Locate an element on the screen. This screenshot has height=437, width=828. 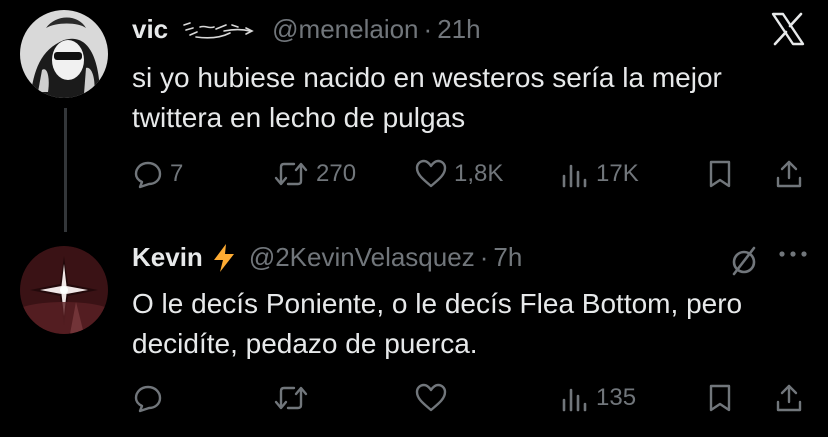
retweet-button: 270 is located at coordinates (314, 174).